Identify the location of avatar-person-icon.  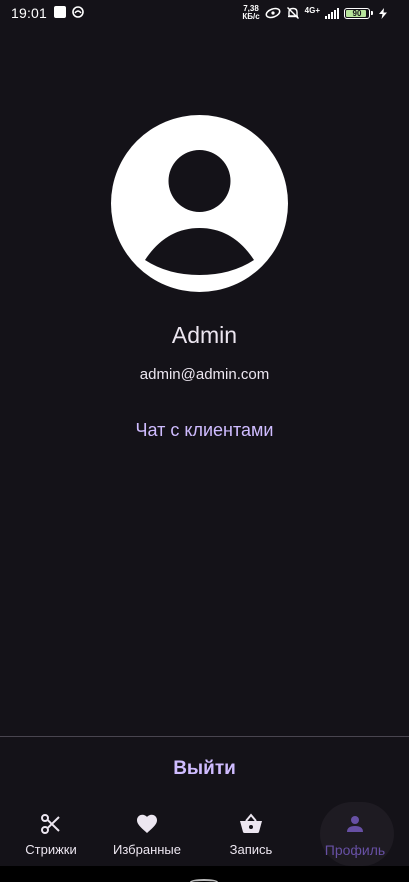
(199, 203).